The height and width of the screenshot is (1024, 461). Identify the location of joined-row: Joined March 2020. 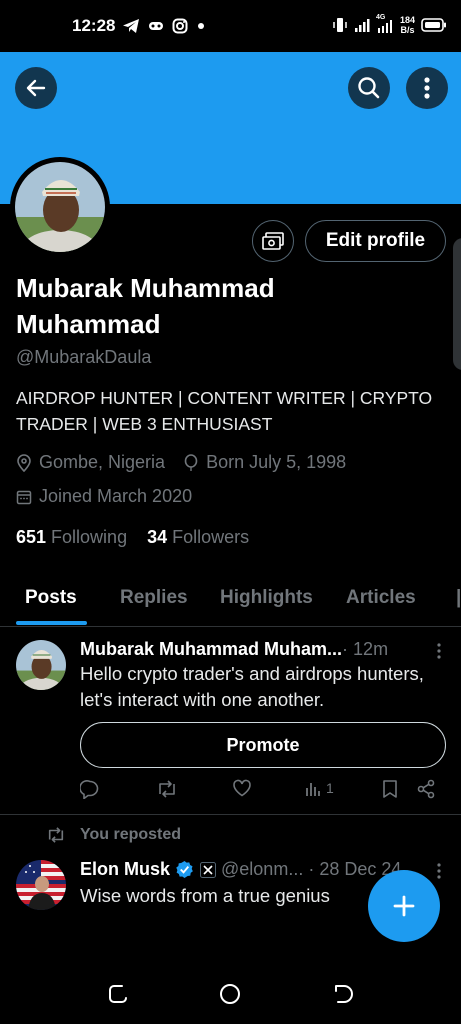
(104, 496).